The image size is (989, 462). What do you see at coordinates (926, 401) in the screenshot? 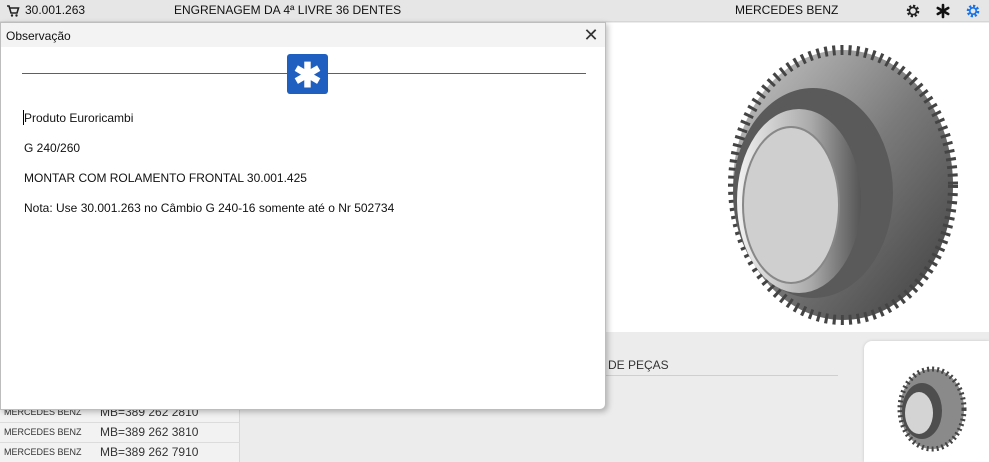
I see `product-thumbnail` at bounding box center [926, 401].